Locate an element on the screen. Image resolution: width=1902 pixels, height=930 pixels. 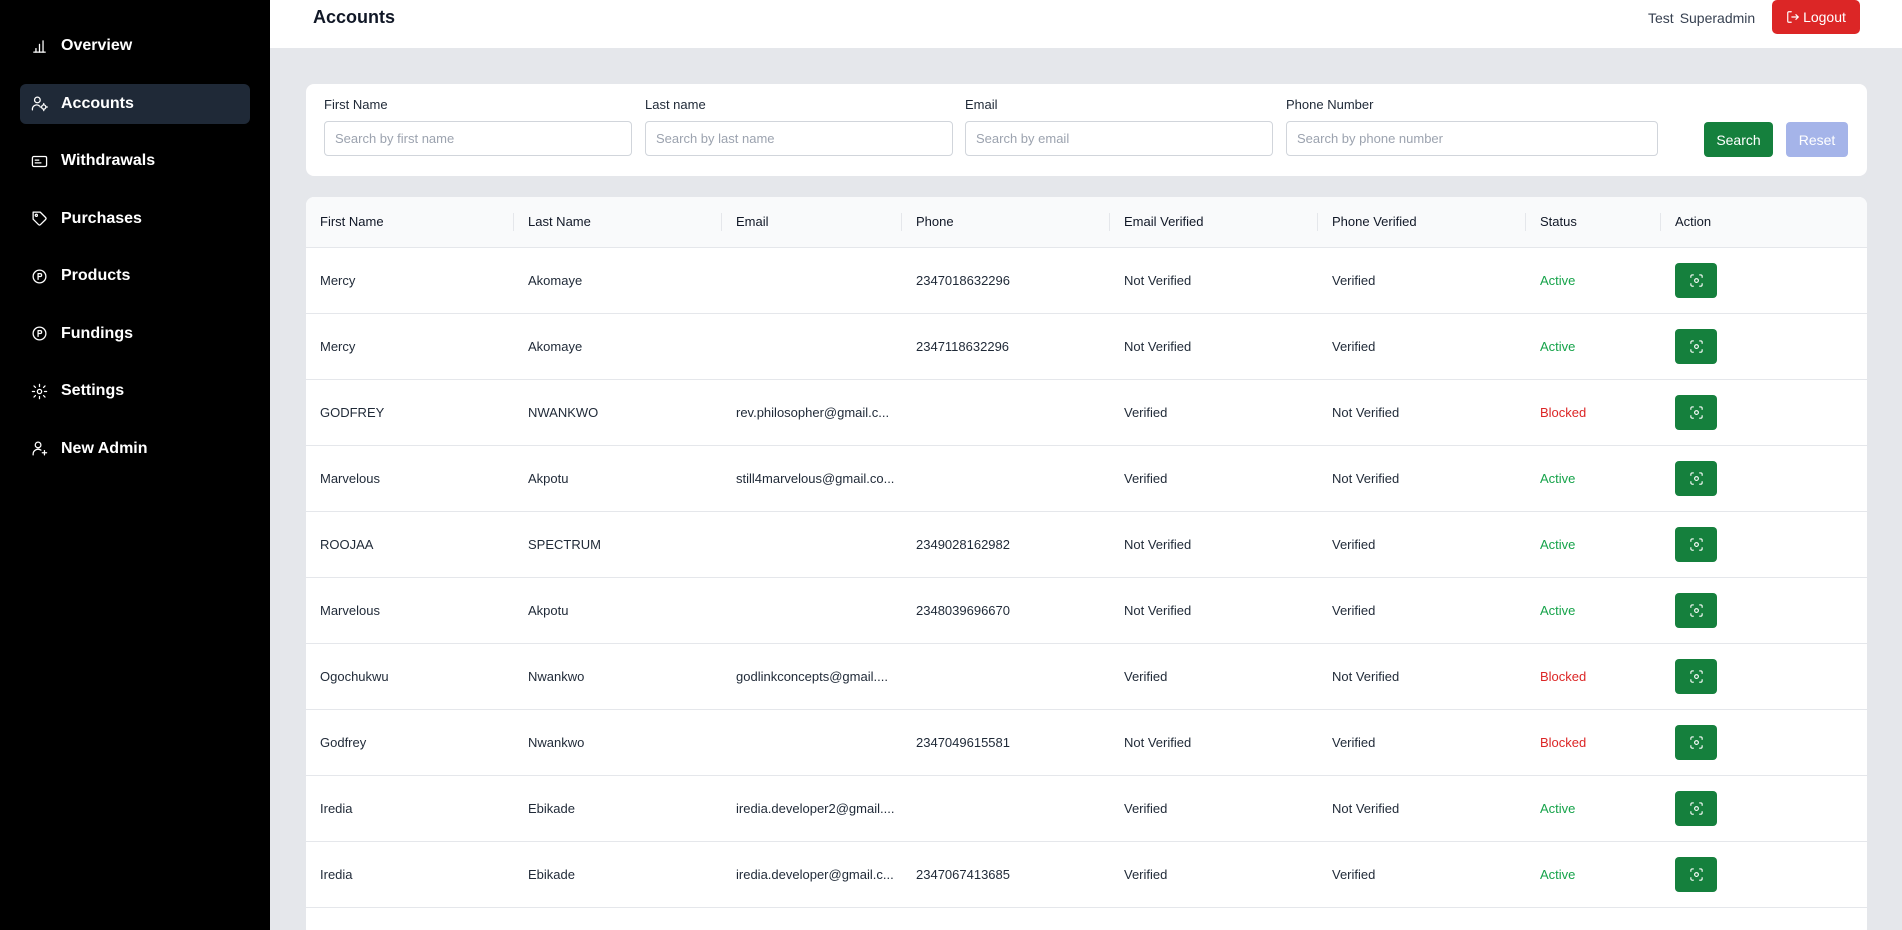
sidebar-item-label: Overview is located at coordinates (97, 45).